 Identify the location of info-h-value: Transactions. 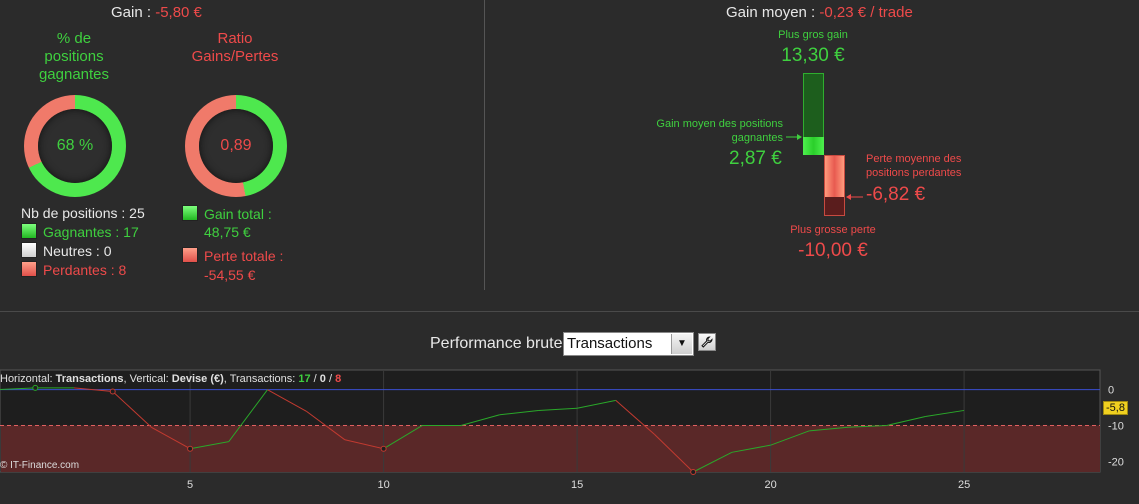
(89, 379).